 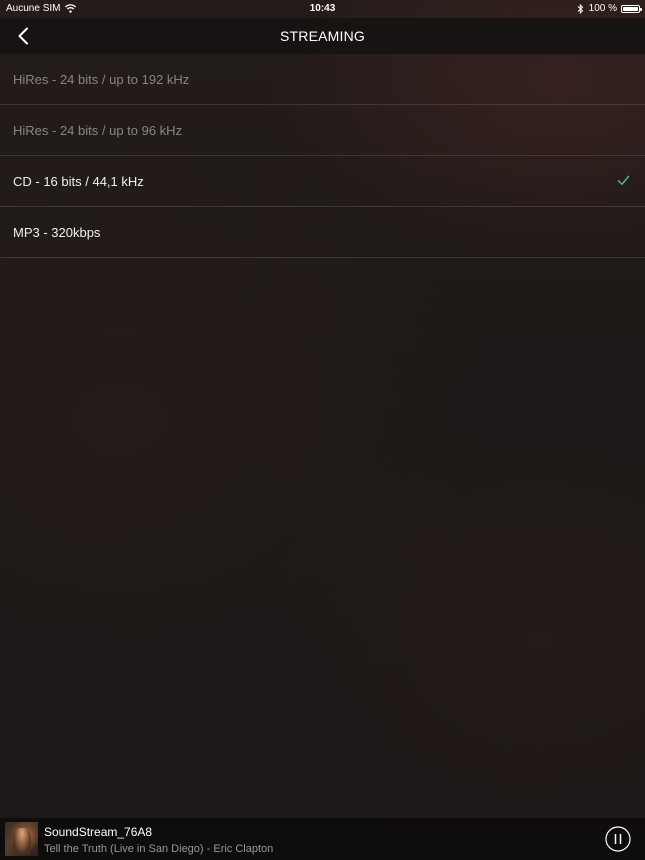 I want to click on player-device-name: SoundStream_76A8, so click(x=98, y=832).